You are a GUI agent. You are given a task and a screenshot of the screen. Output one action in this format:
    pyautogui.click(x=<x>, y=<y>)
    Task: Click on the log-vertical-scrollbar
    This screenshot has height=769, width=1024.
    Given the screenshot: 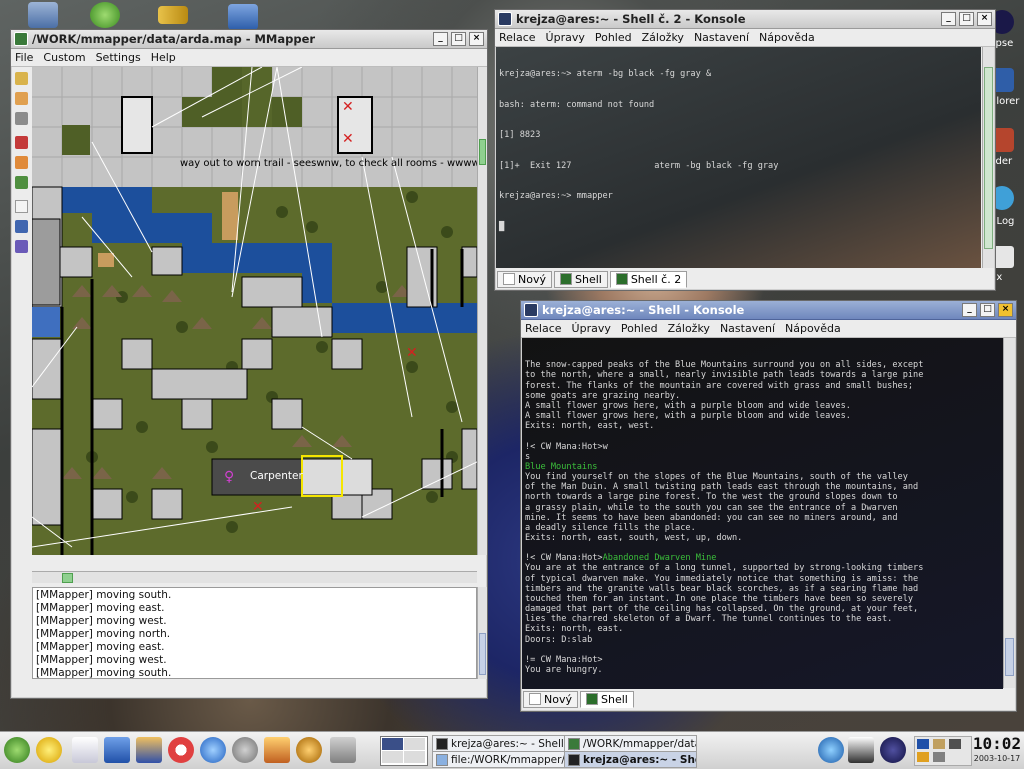 What is the action you would take?
    pyautogui.click(x=482, y=633)
    